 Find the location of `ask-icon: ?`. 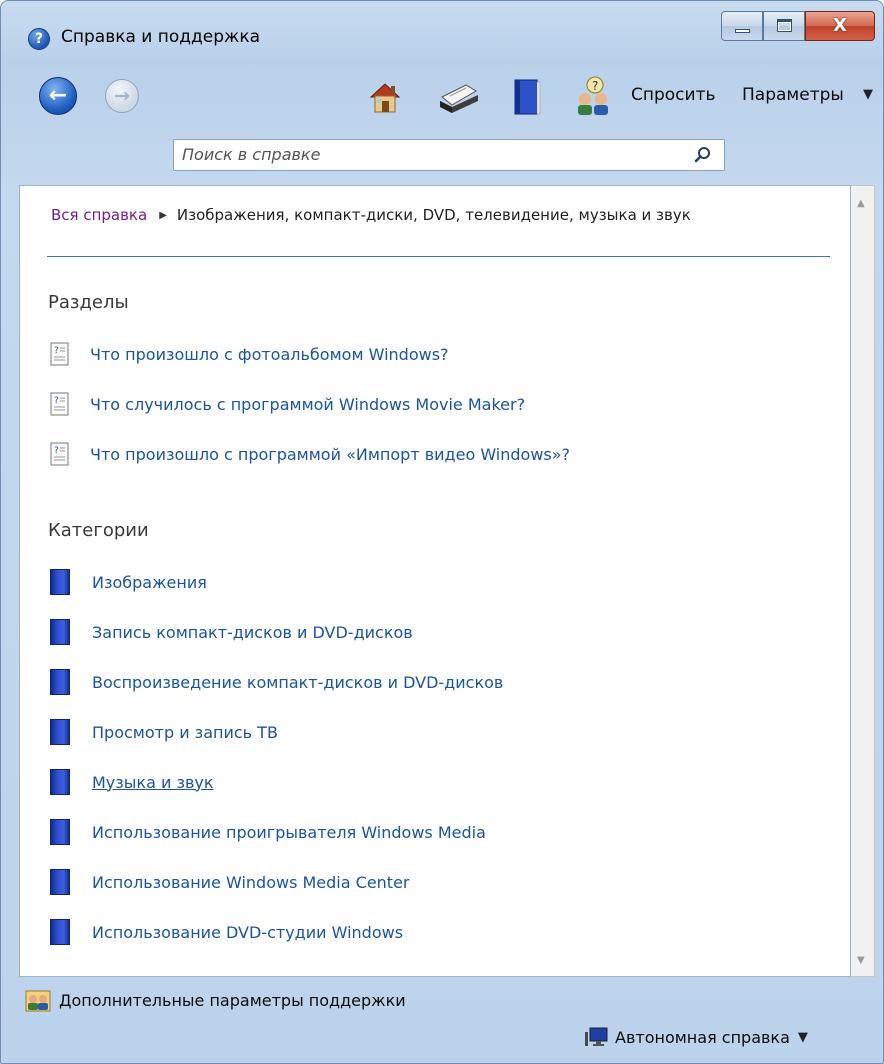

ask-icon: ? is located at coordinates (593, 96).